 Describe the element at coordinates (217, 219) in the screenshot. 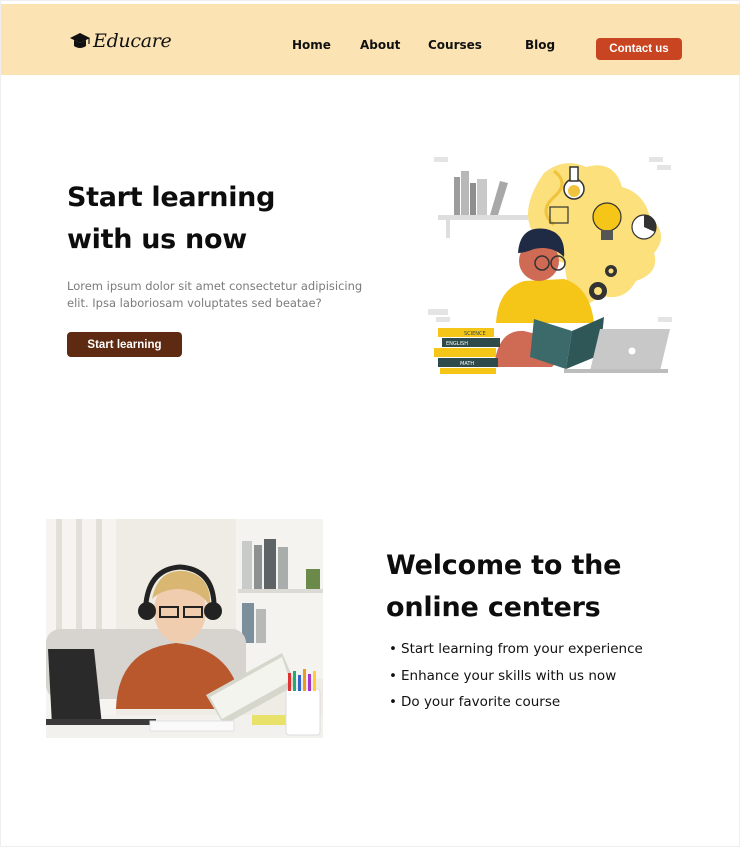

I see `hero-title: Start learning with us now` at that location.